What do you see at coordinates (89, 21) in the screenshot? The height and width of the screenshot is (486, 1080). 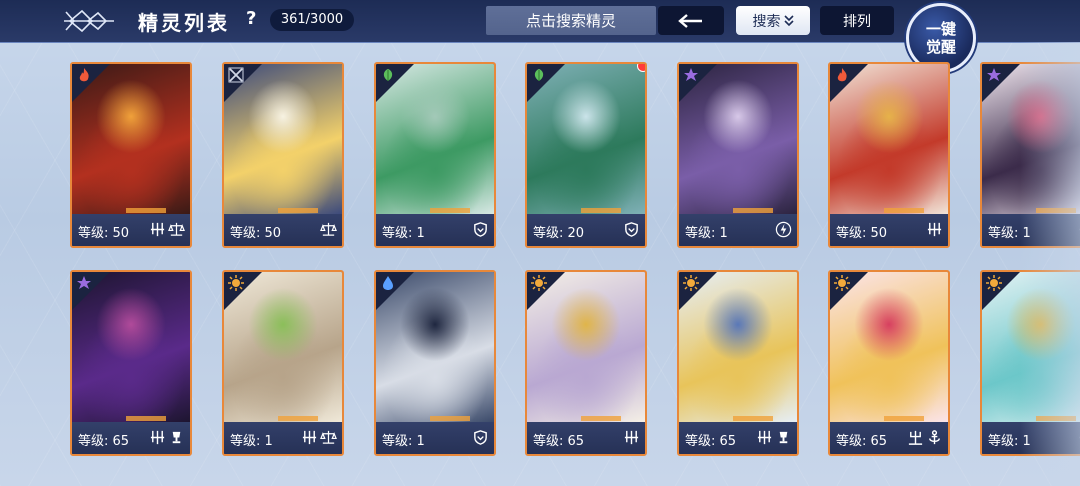 I see `feather-emblem-icon` at bounding box center [89, 21].